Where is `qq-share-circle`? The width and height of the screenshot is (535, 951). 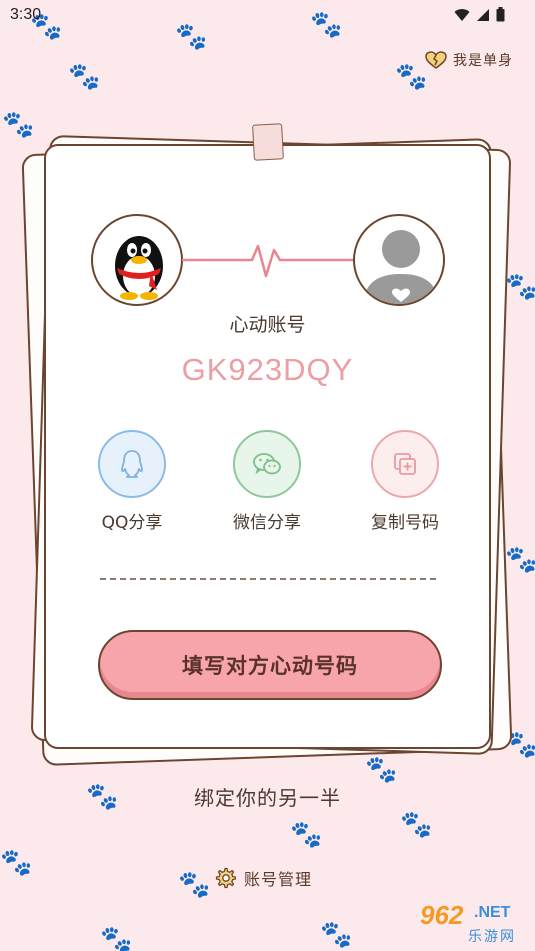 qq-share-circle is located at coordinates (132, 464).